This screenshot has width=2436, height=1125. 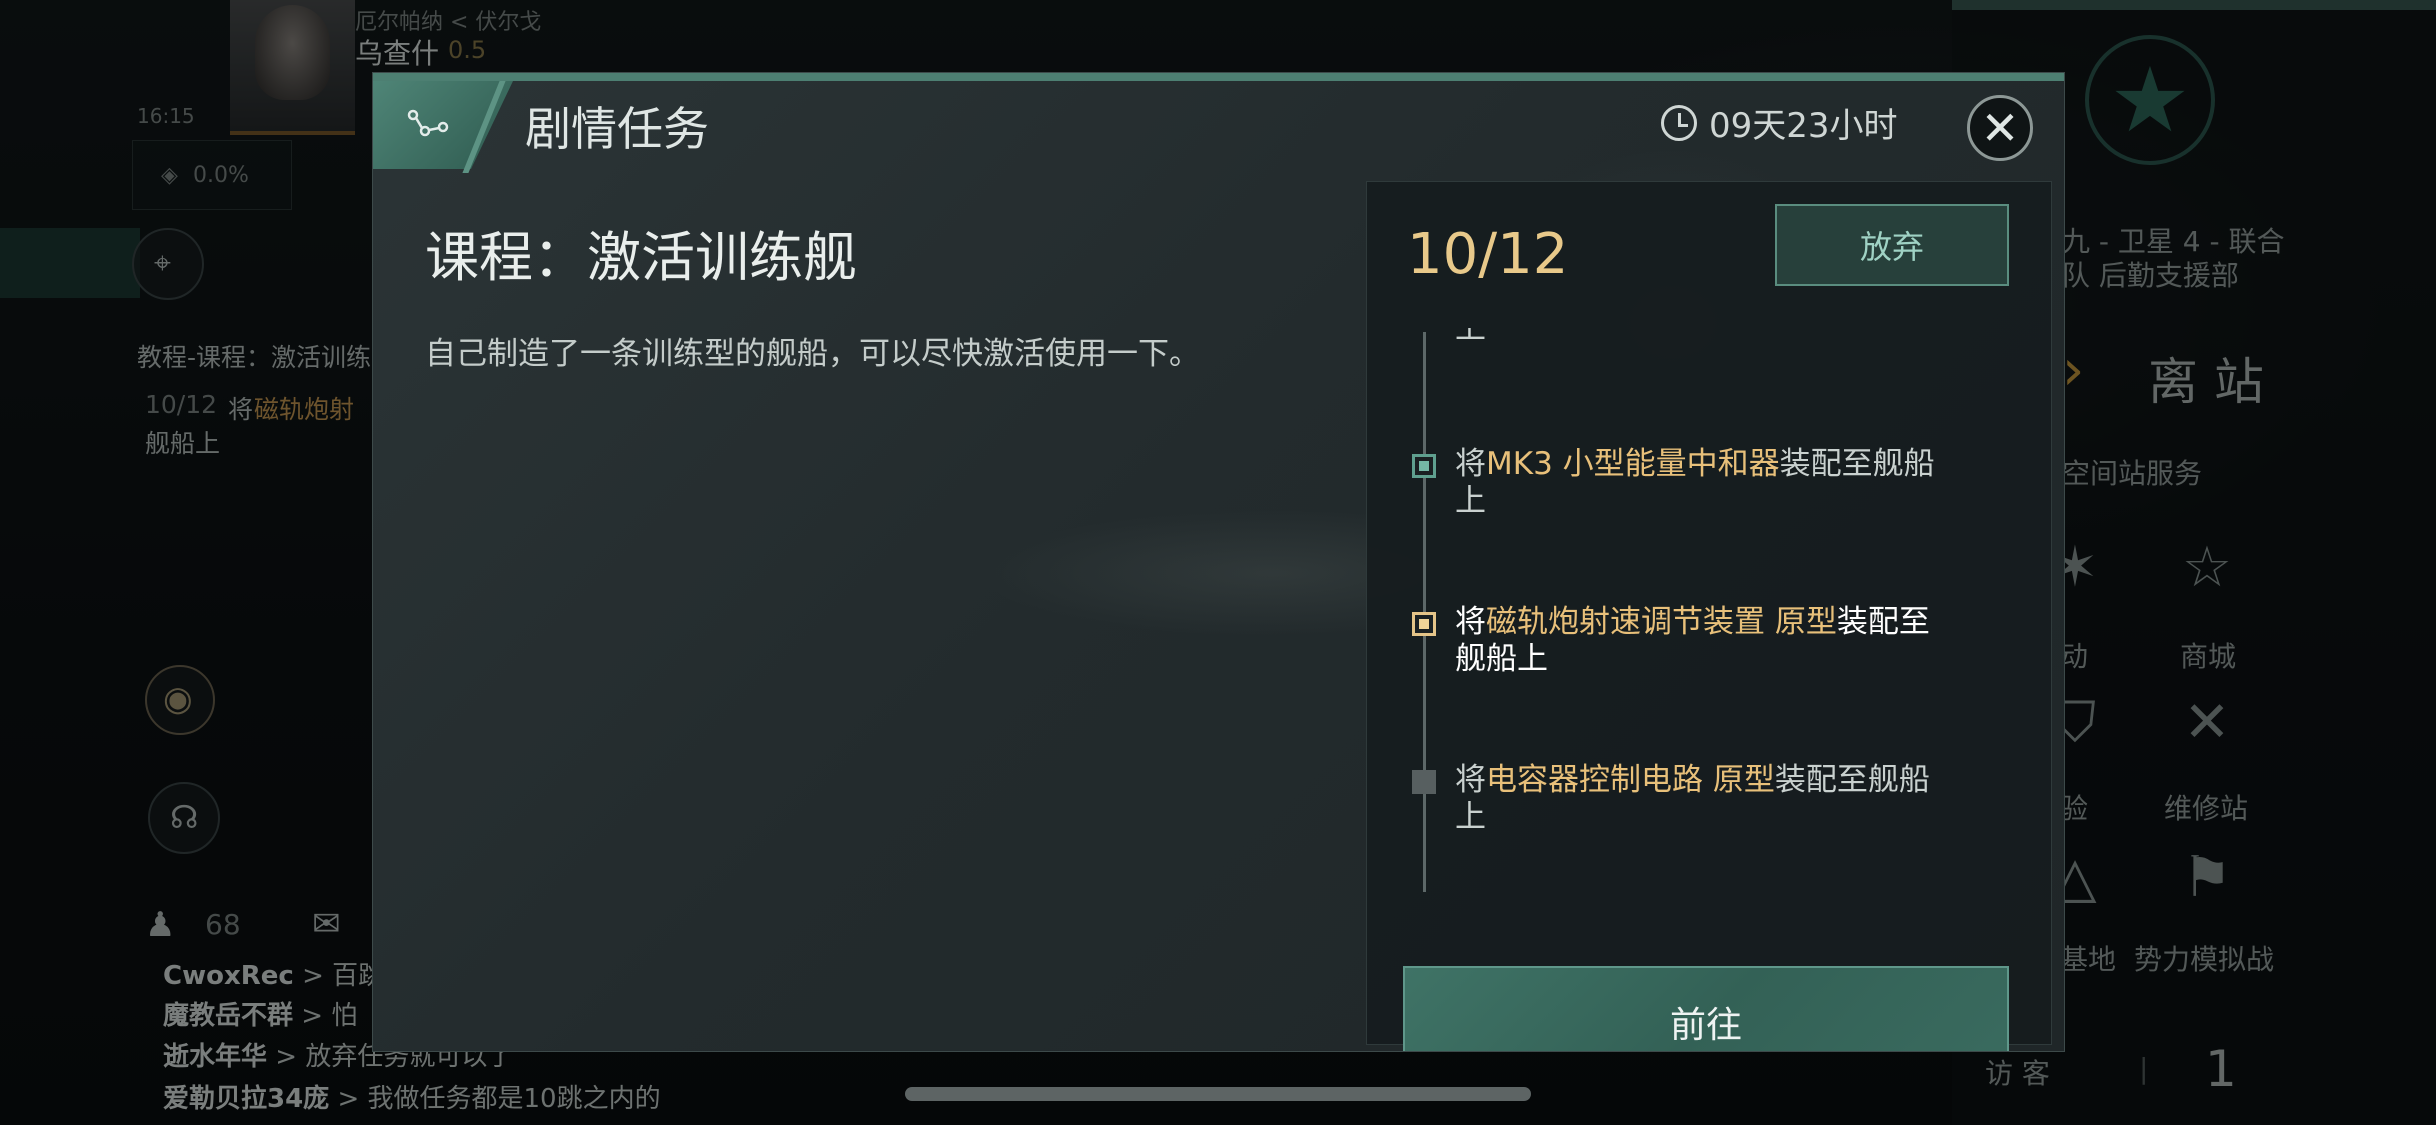 What do you see at coordinates (1488, 254) in the screenshot?
I see `quest-progress: 10/12` at bounding box center [1488, 254].